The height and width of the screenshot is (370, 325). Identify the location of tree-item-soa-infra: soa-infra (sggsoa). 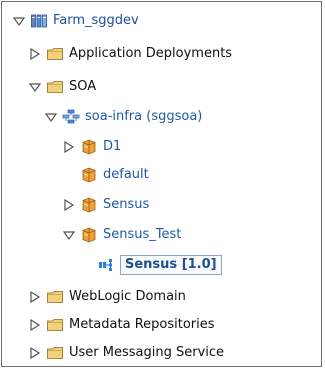
(123, 117).